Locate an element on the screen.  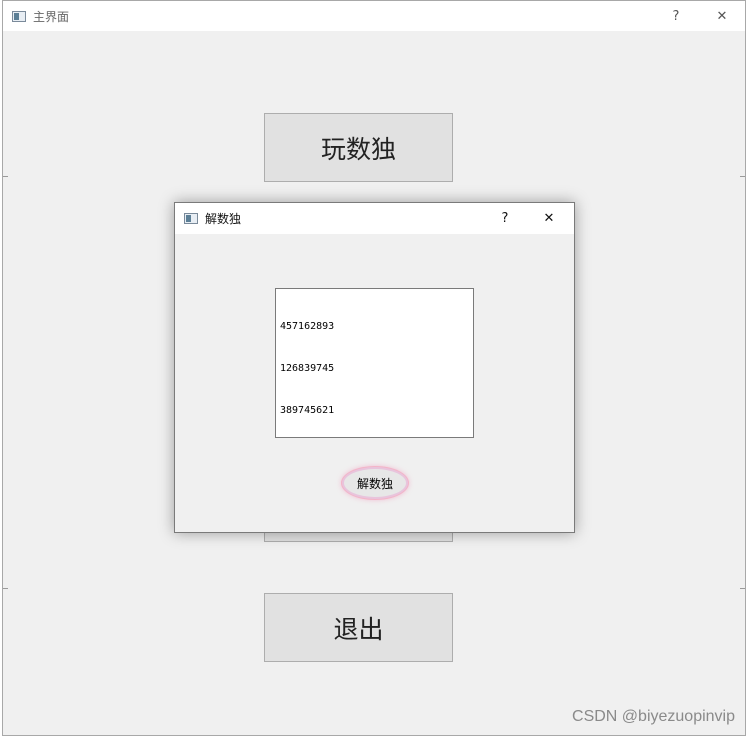
main-titlebar: 主界面 ? ✕ is located at coordinates (374, 16).